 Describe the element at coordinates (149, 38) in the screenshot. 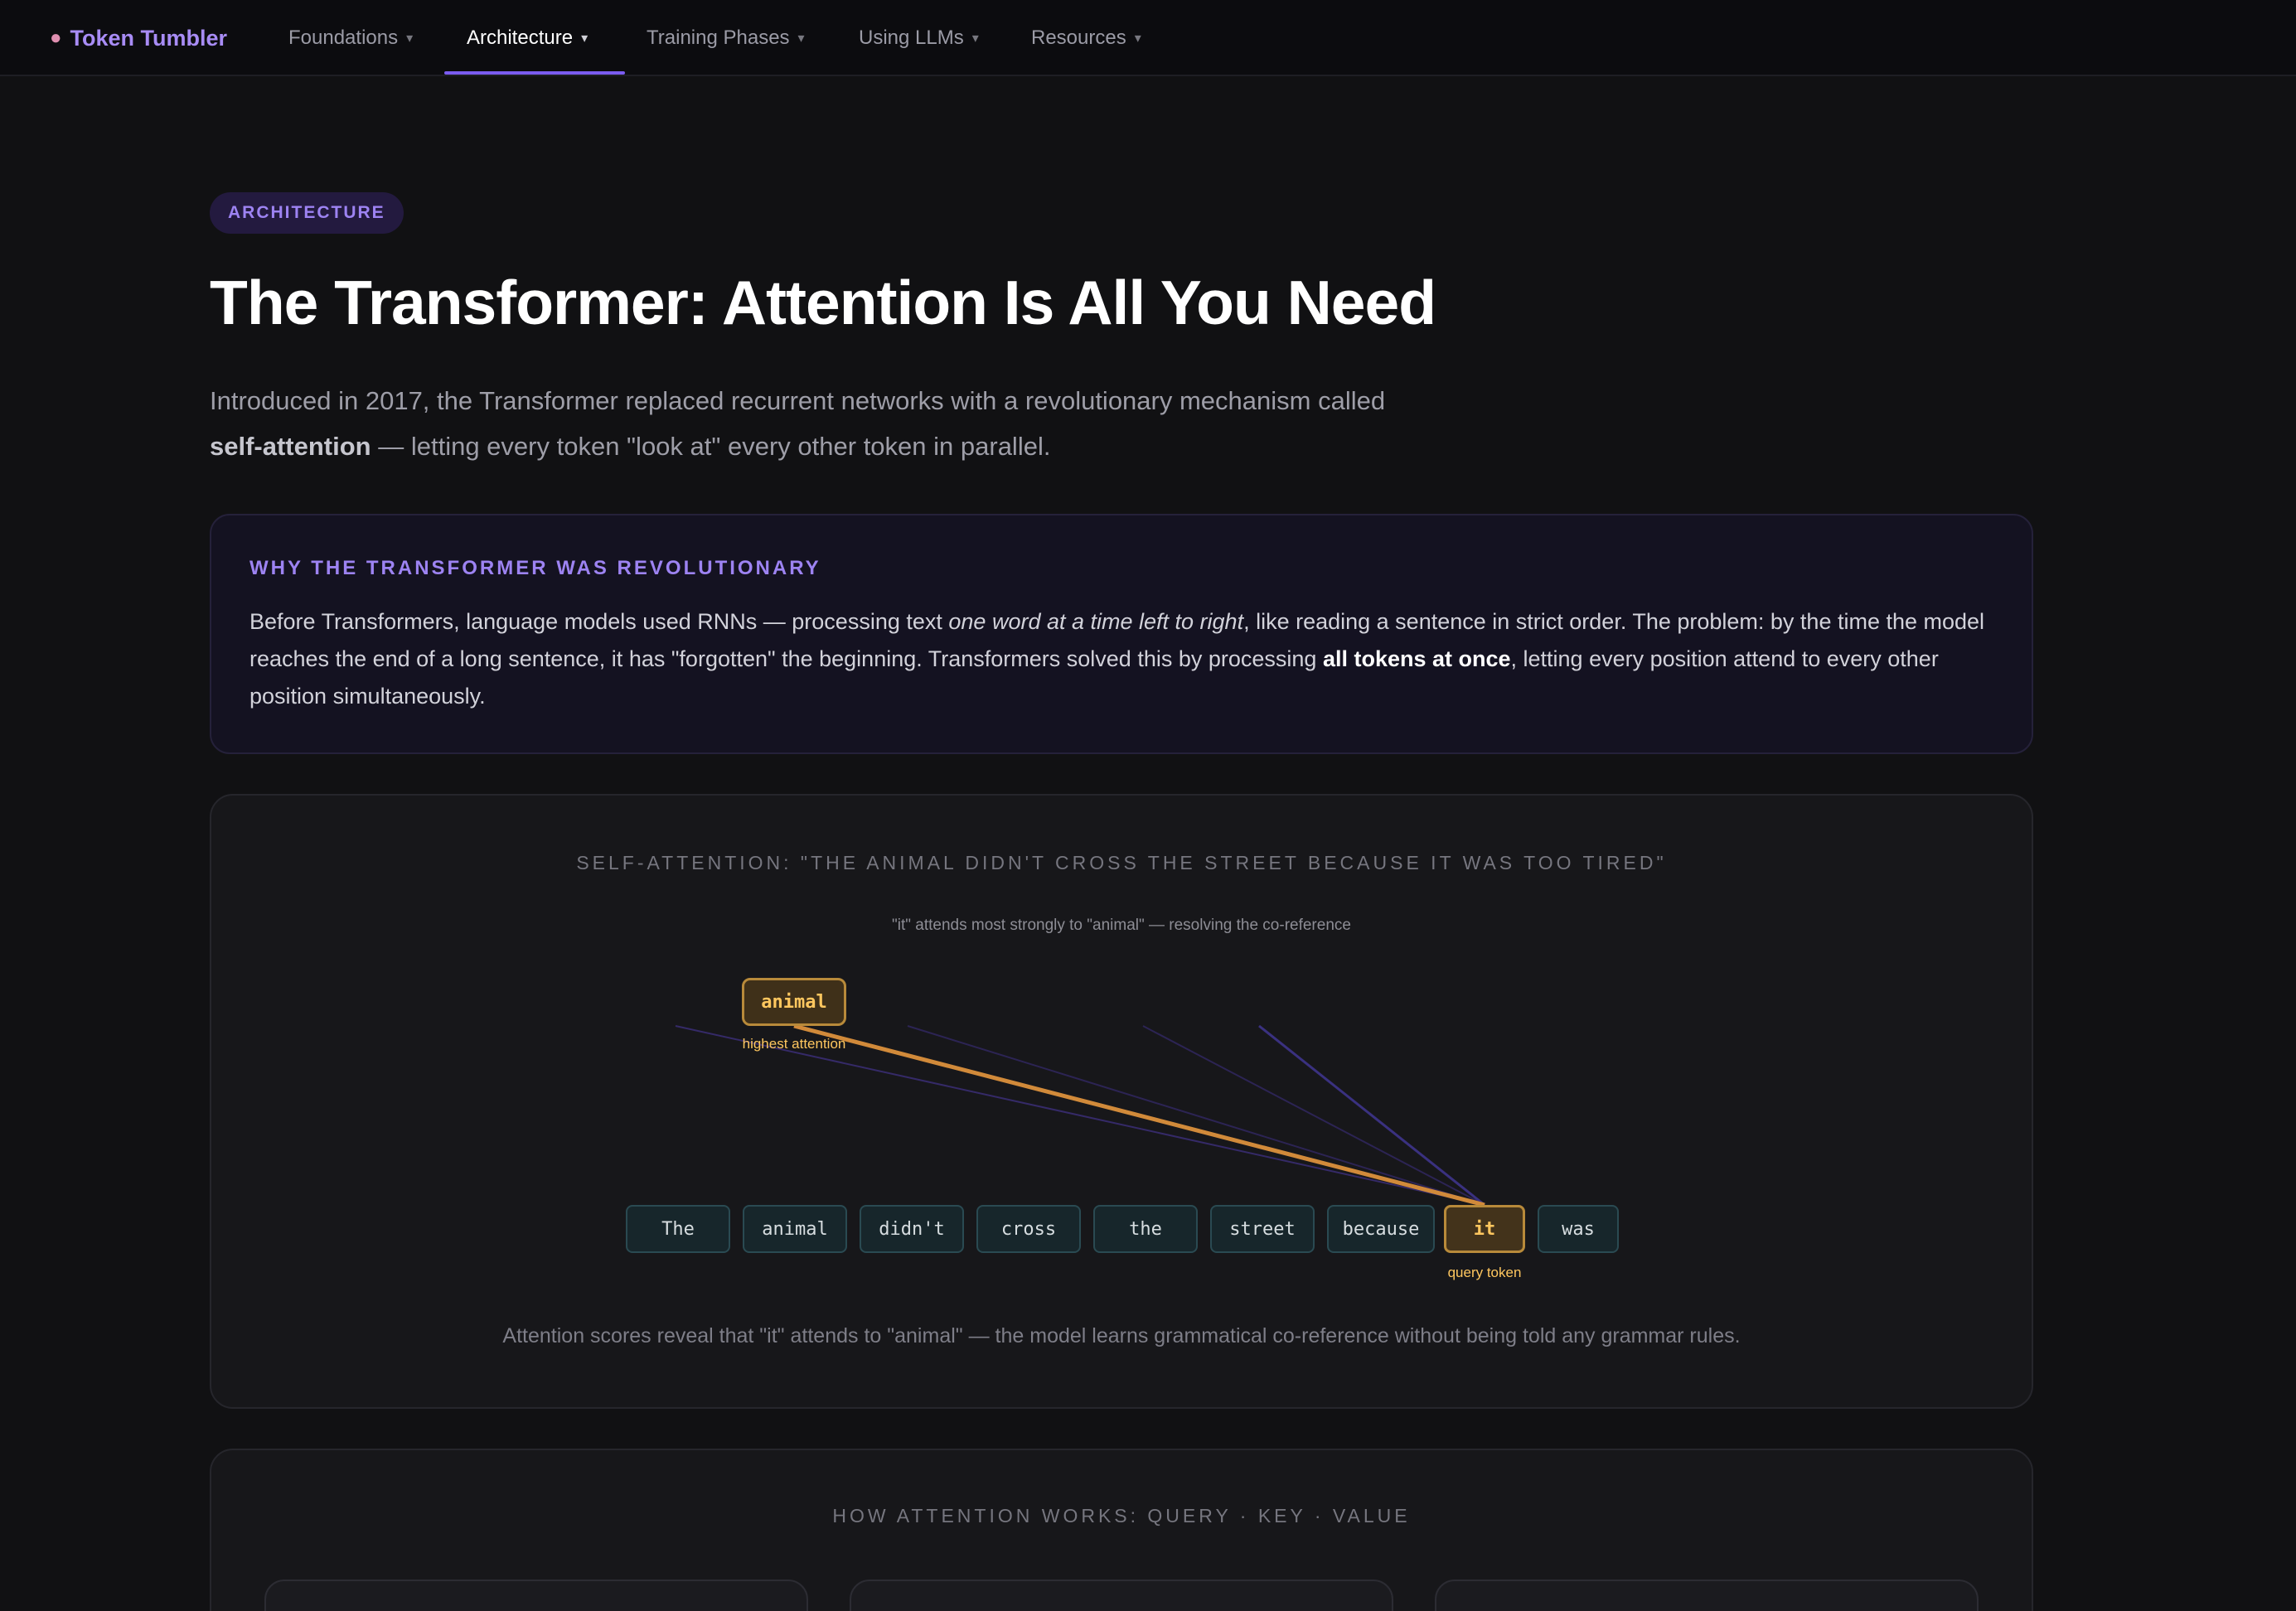

I see `brand-name: Token Tumbler` at that location.